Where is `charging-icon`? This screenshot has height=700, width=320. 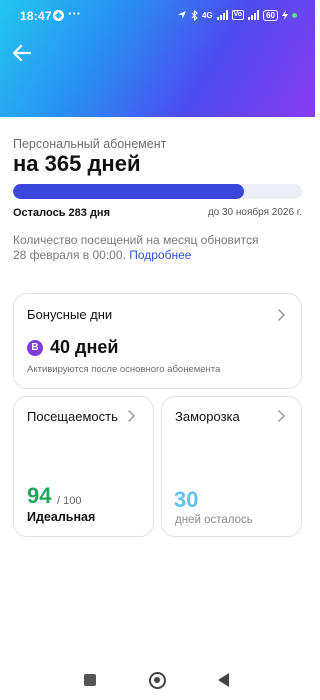
charging-icon is located at coordinates (285, 15).